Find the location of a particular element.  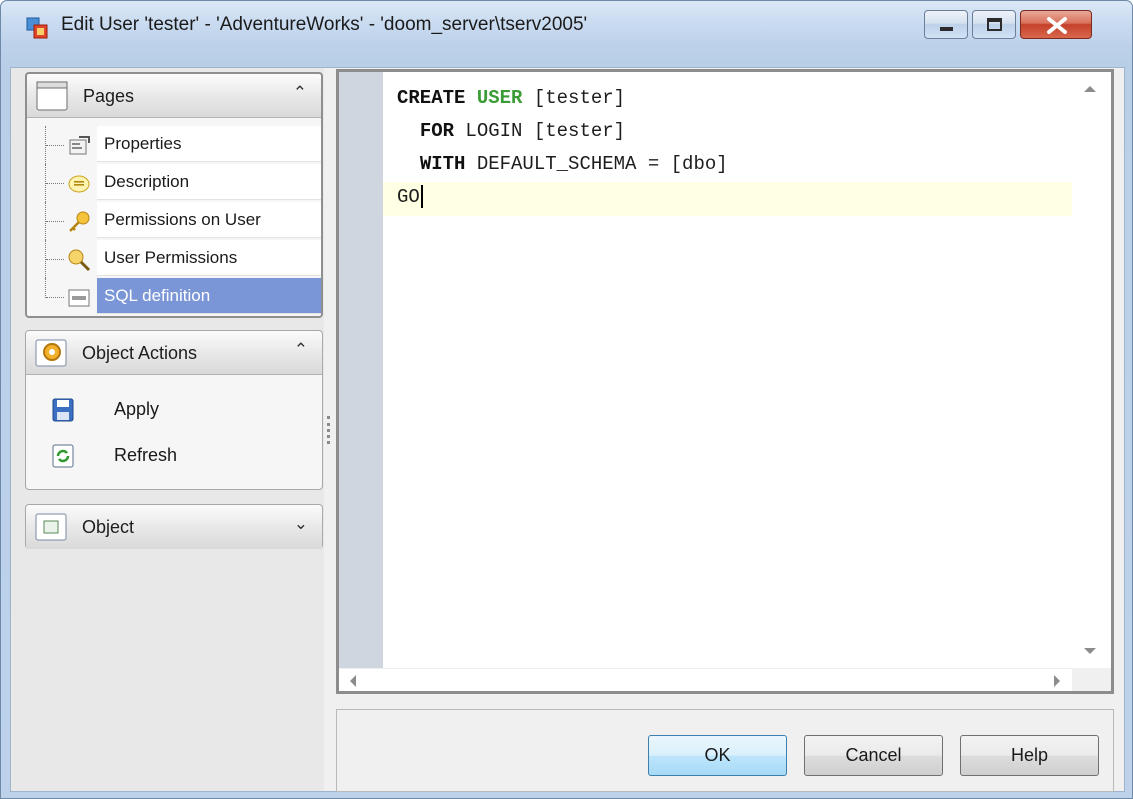

description-icon is located at coordinates (79, 184).